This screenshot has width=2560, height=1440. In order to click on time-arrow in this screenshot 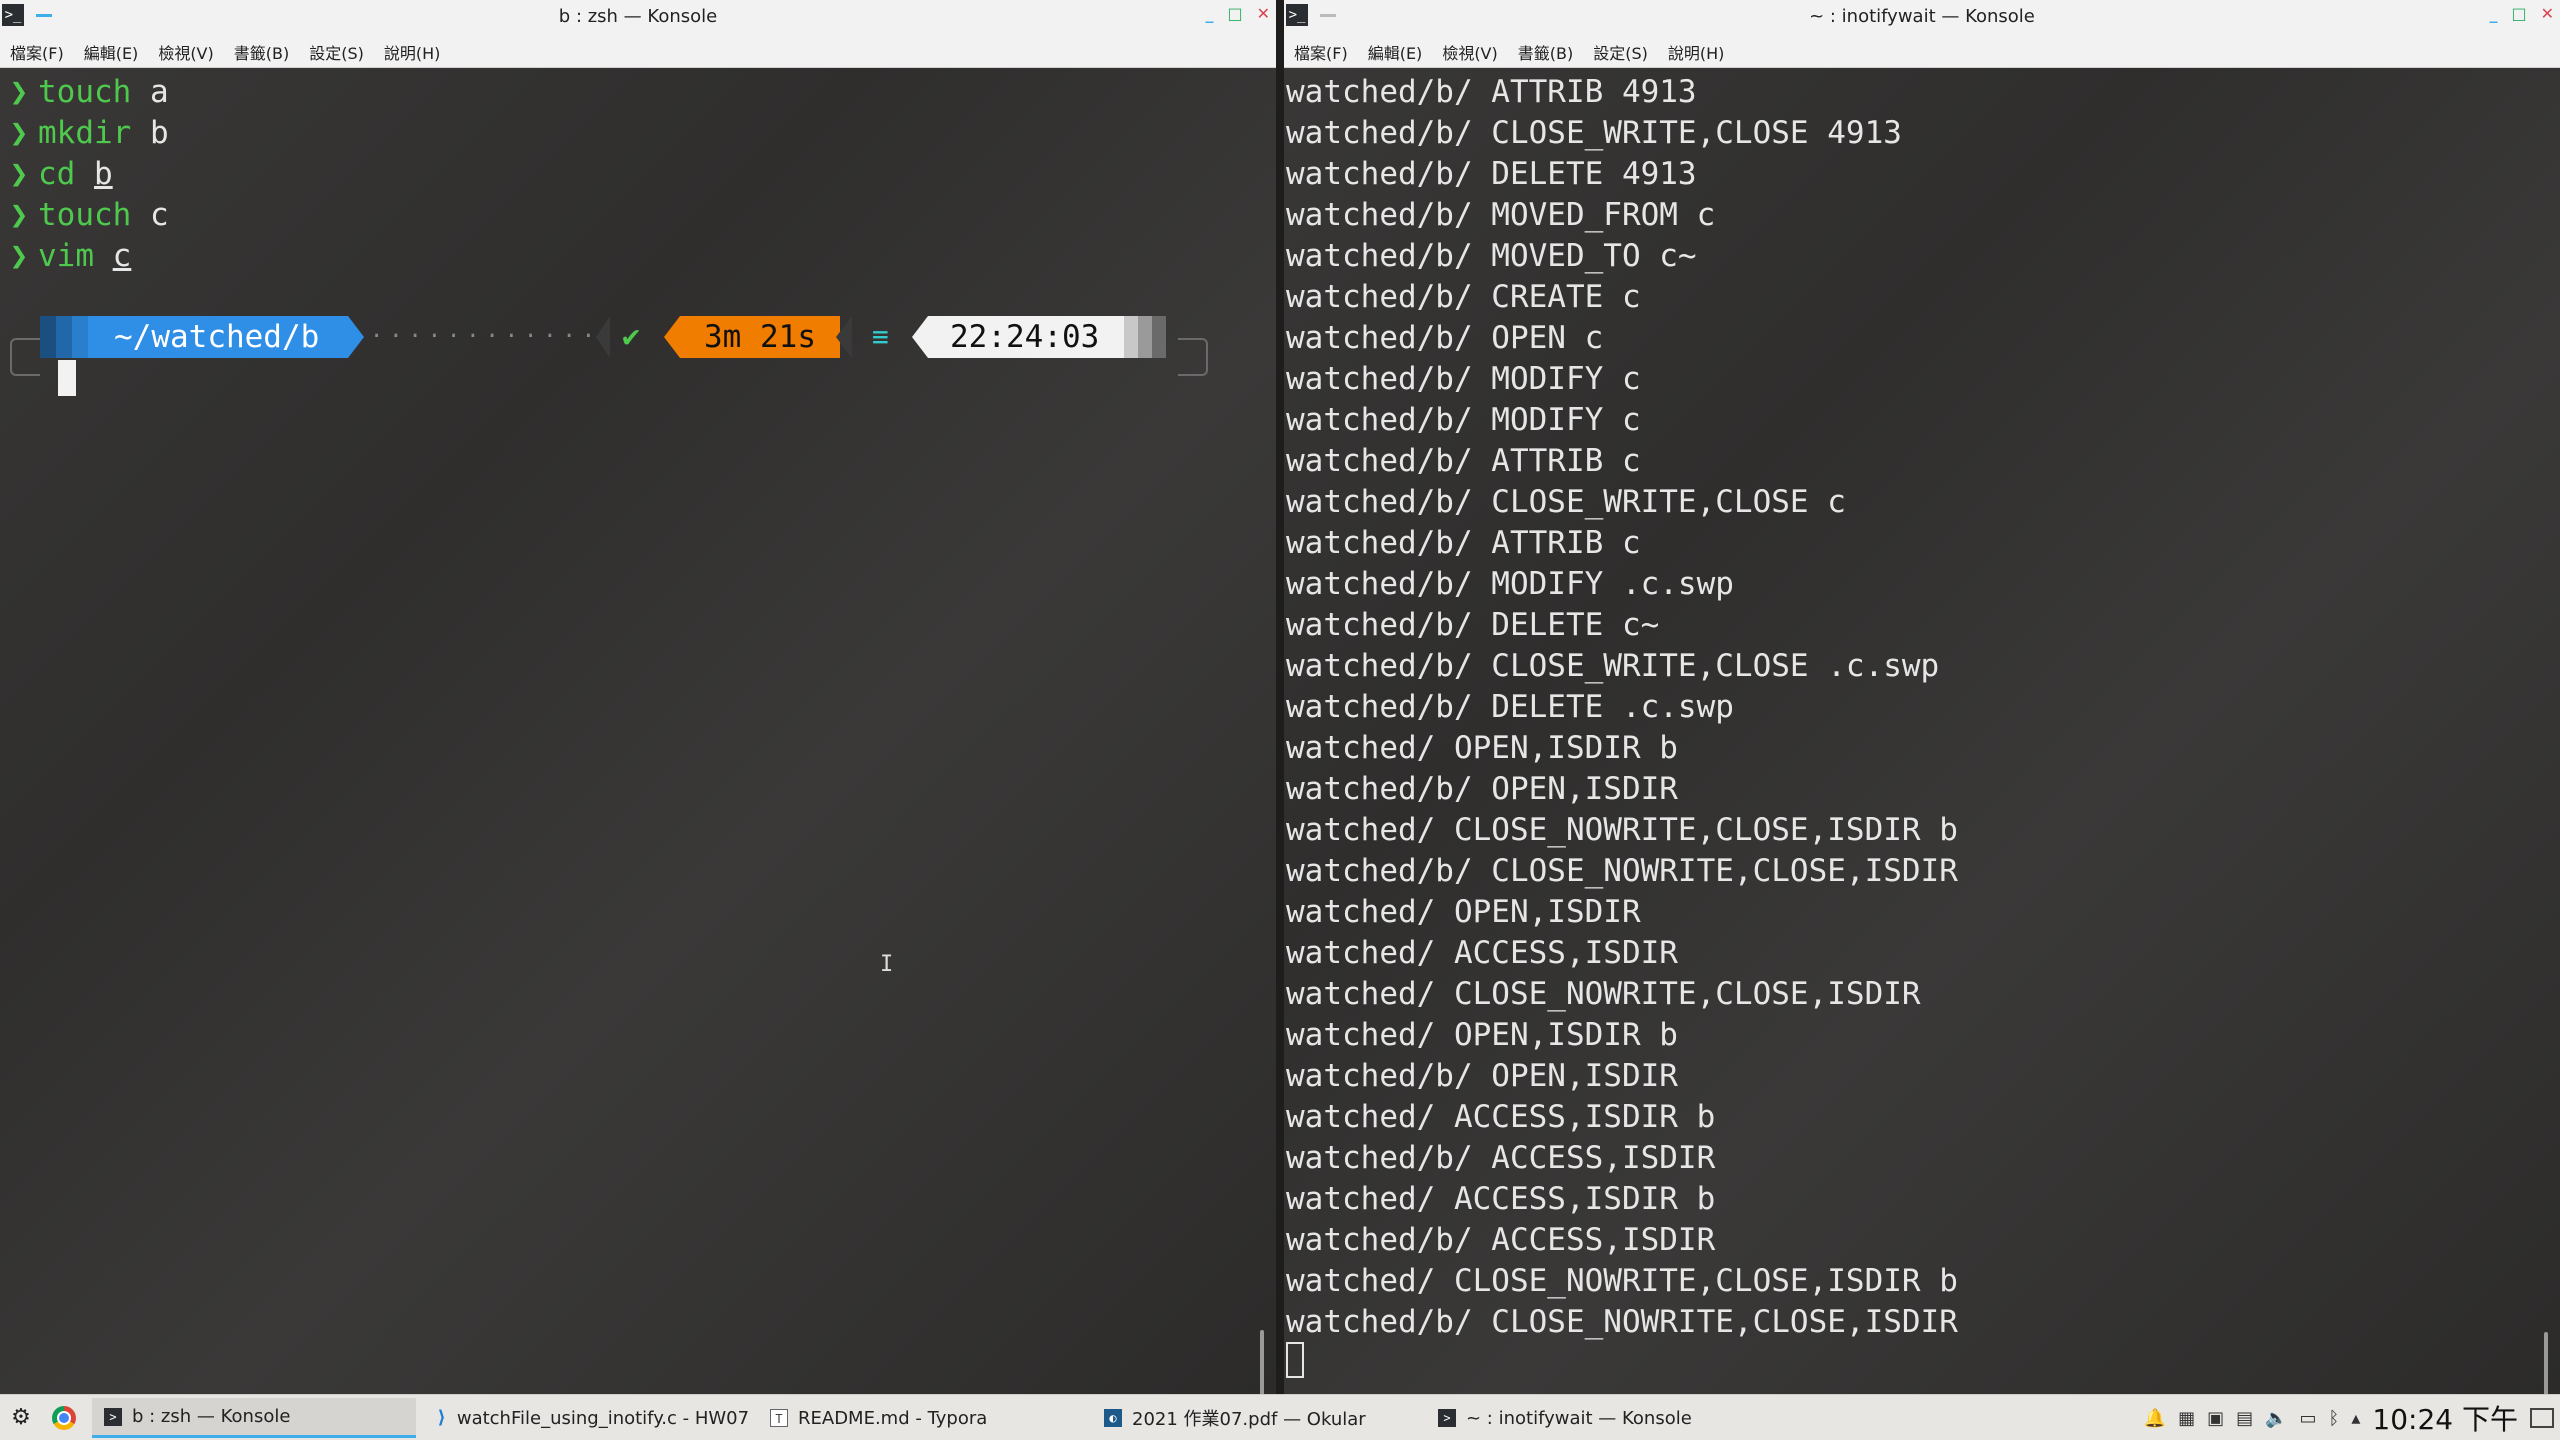, I will do `click(920, 337)`.